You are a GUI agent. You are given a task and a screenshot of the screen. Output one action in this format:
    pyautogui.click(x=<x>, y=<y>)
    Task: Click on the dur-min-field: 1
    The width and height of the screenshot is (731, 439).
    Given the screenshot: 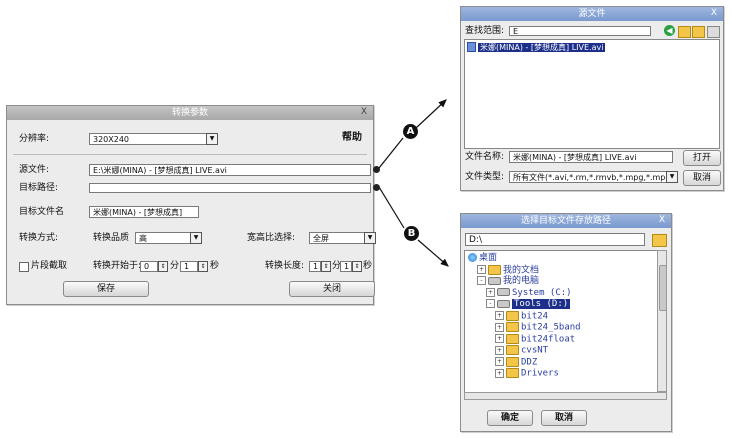 What is the action you would take?
    pyautogui.click(x=315, y=266)
    